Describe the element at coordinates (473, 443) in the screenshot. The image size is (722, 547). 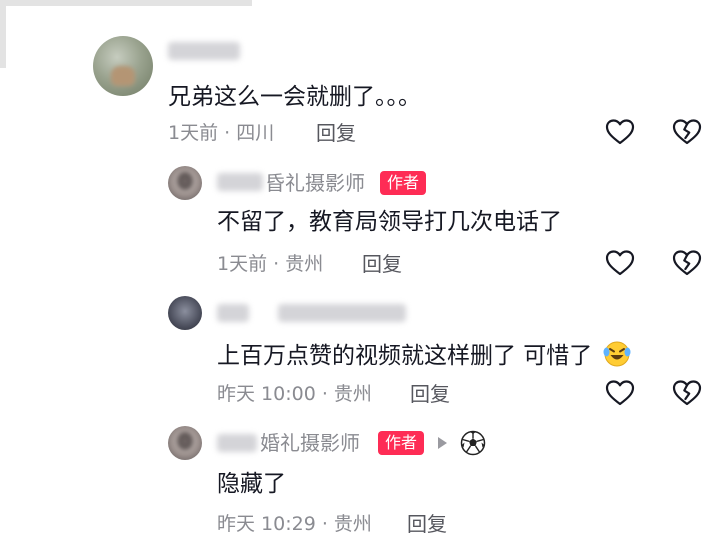
I see `soccer-ball-icon` at that location.